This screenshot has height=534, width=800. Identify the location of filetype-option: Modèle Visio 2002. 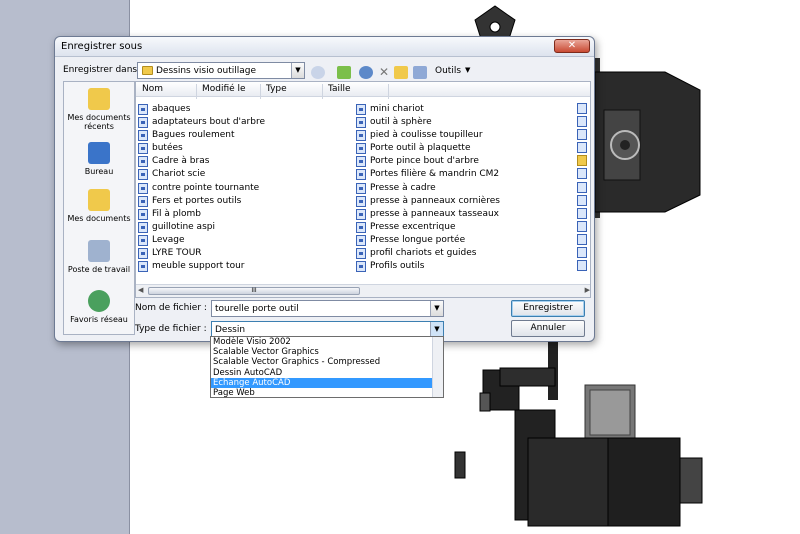
(327, 342).